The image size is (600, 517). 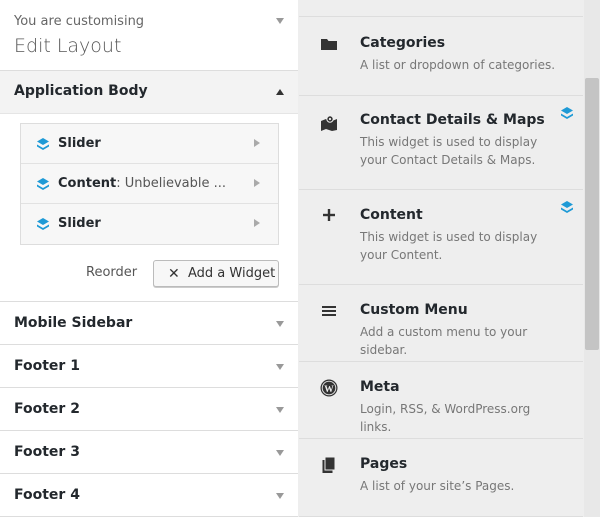 I want to click on section-title: Footer 4, so click(x=47, y=495).